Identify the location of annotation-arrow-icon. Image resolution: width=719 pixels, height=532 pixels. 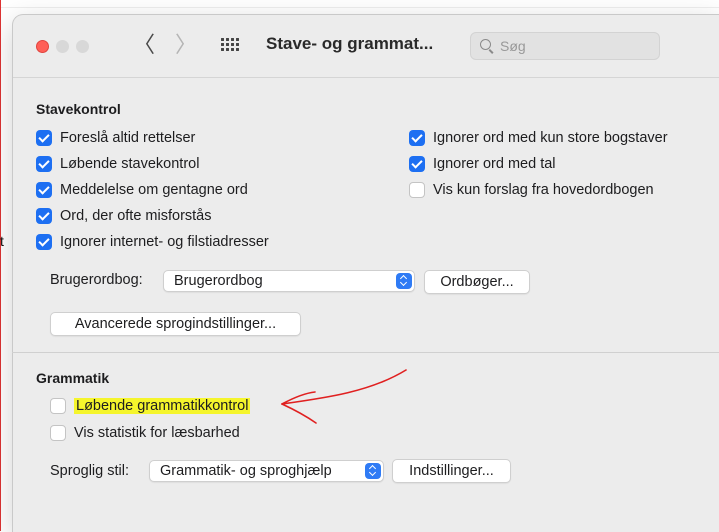
(344, 396).